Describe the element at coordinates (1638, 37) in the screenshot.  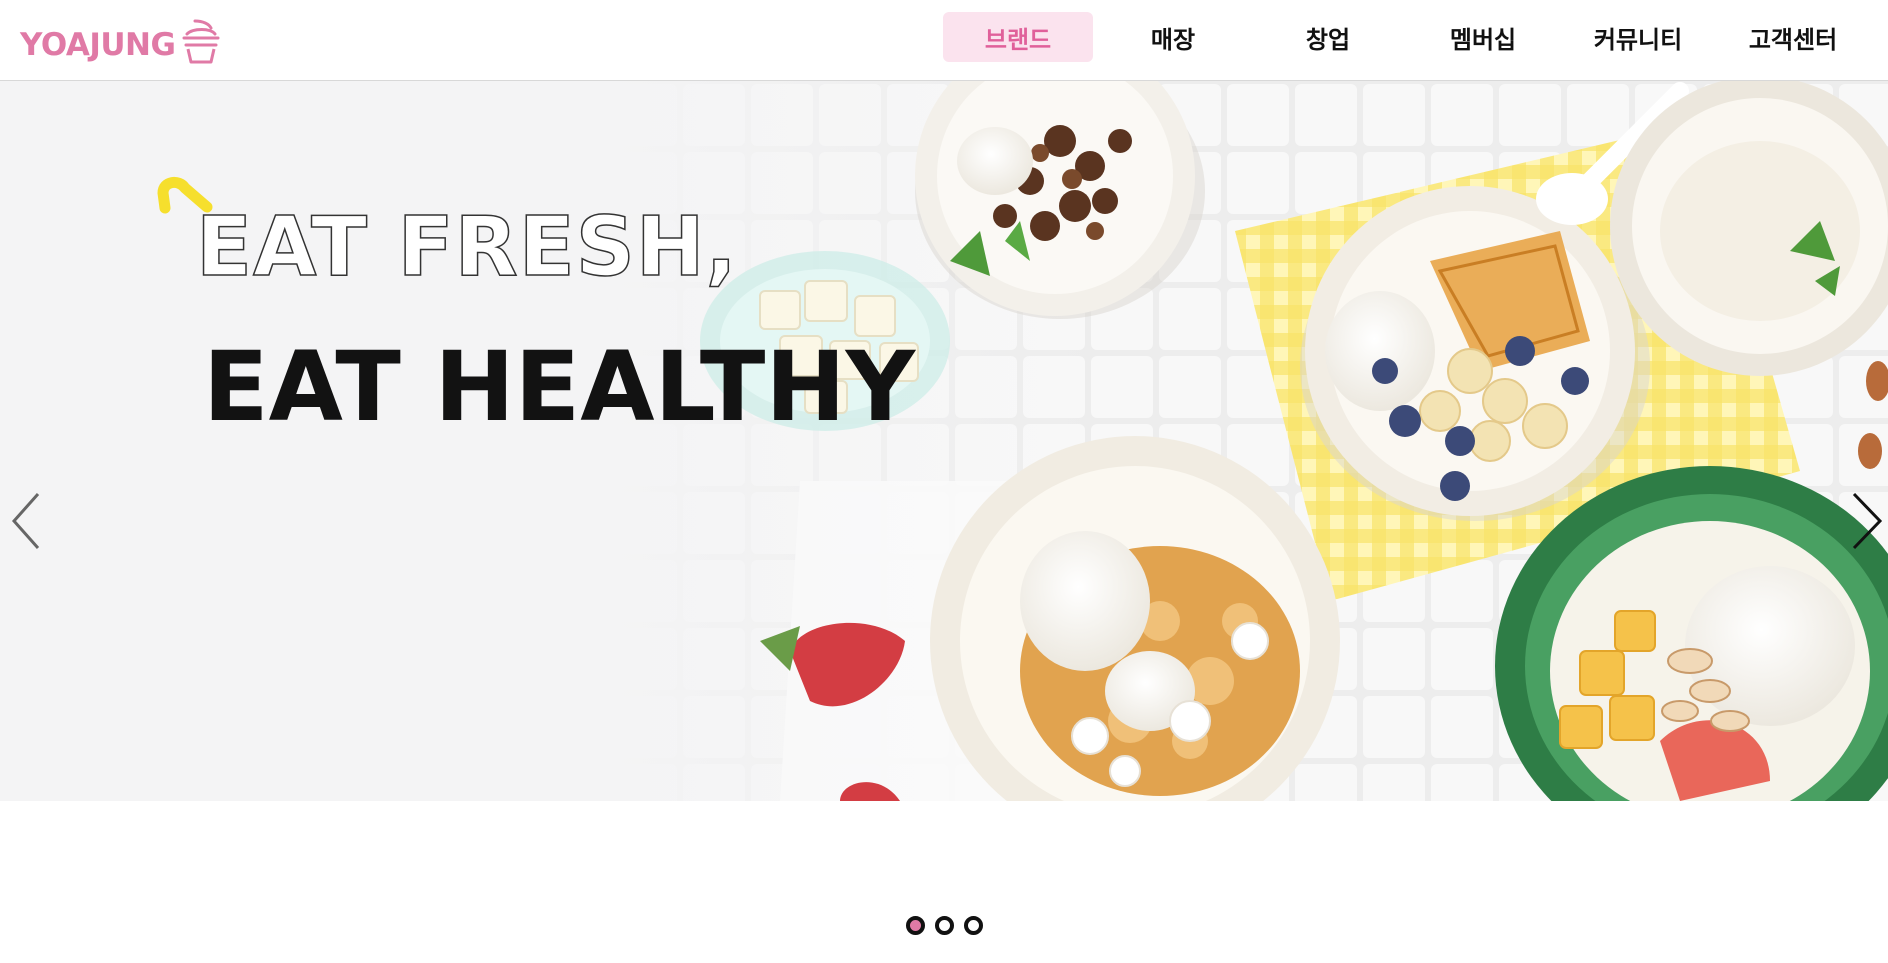
I see `nav-community: 커뮤니티` at that location.